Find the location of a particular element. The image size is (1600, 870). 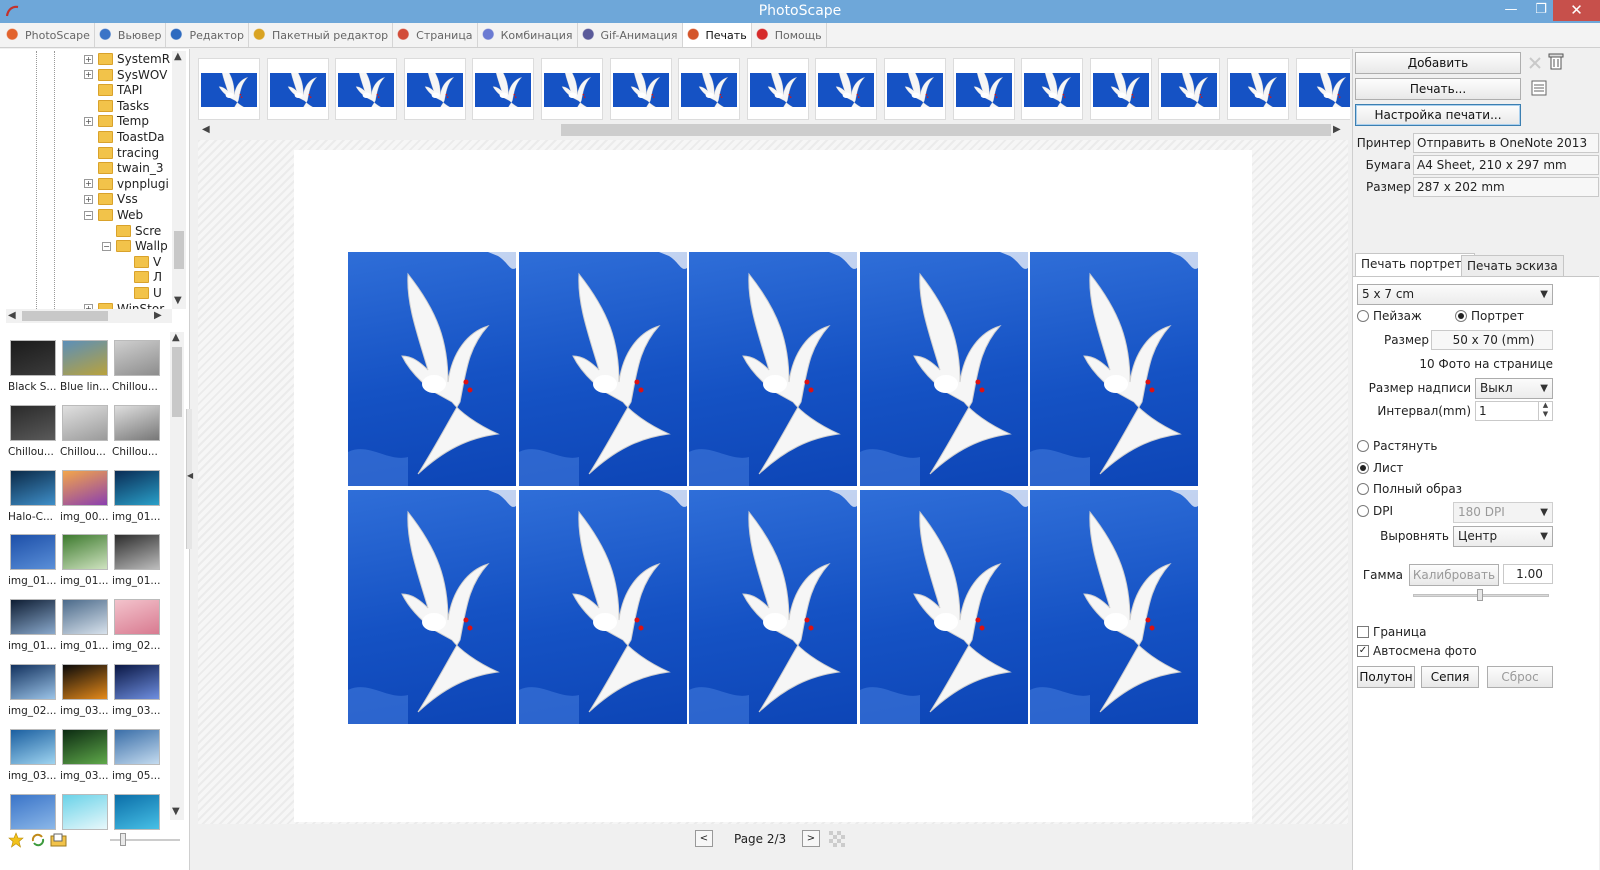

tab-editor: Редактор is located at coordinates (207, 35).